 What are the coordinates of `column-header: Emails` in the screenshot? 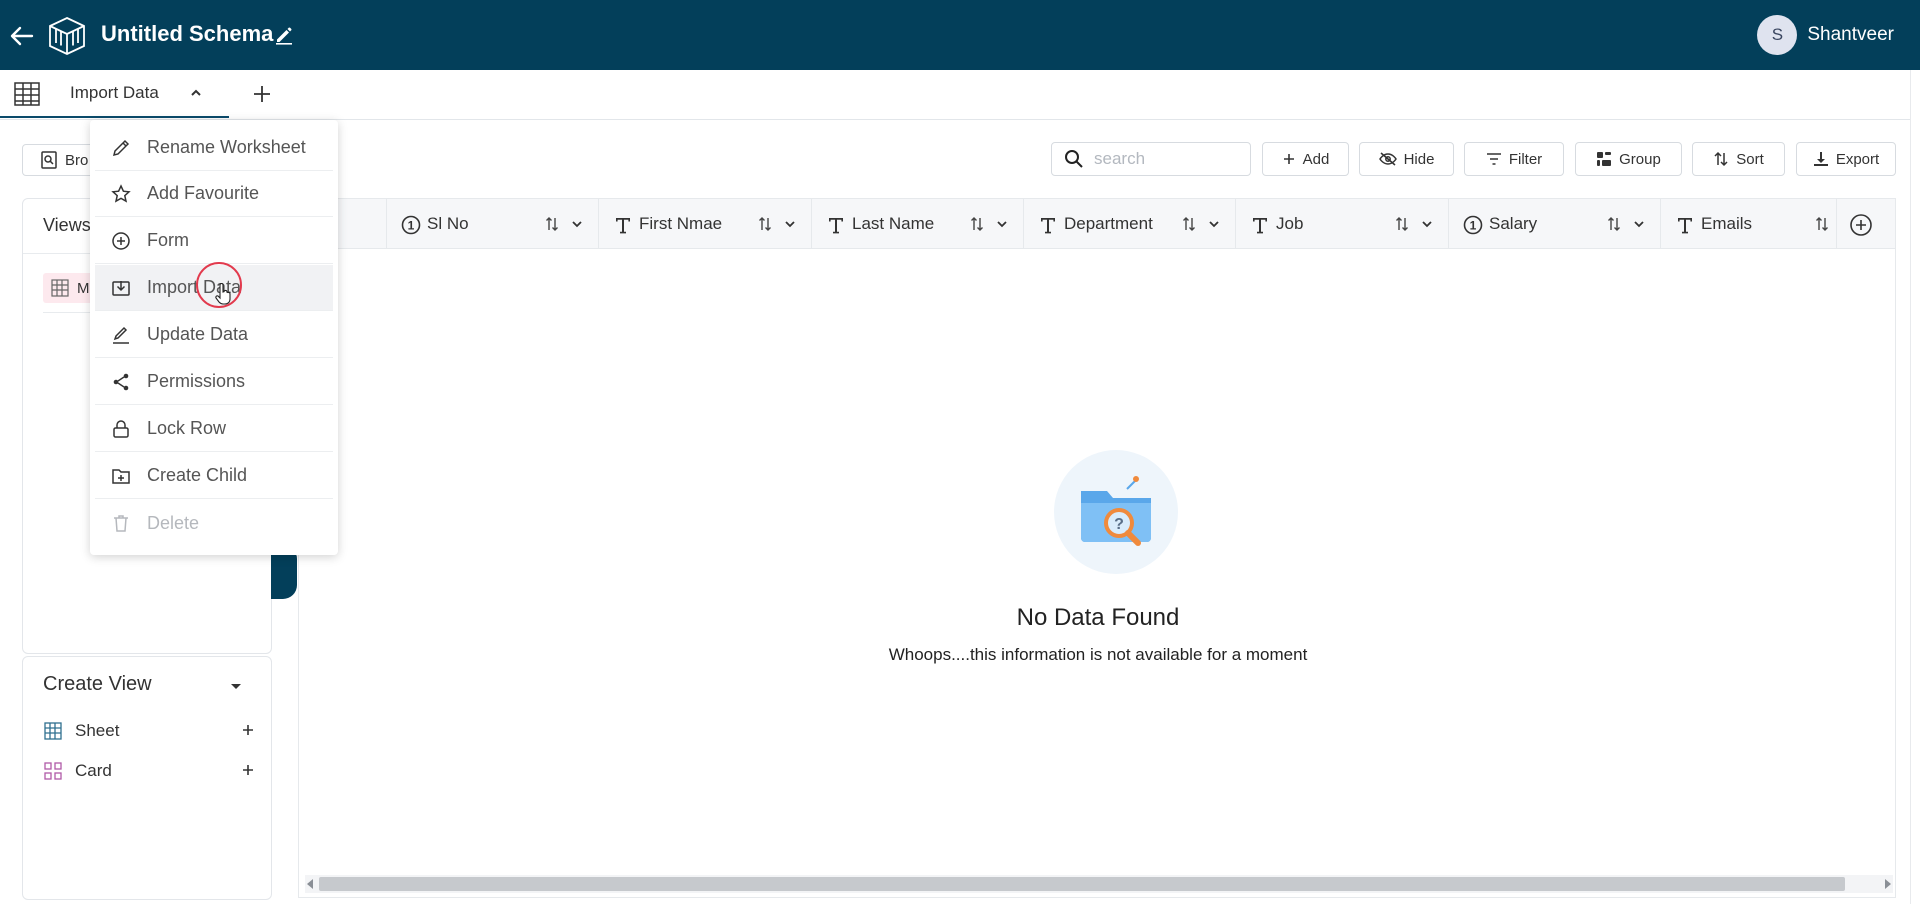 It's located at (1749, 224).